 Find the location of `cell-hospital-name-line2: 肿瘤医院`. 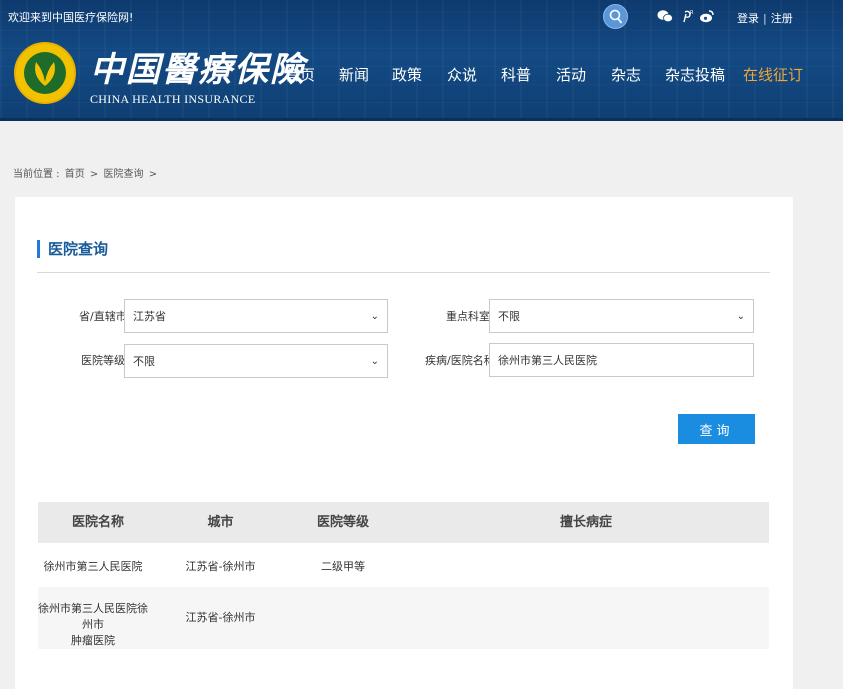

cell-hospital-name-line2: 肿瘤医院 is located at coordinates (93, 640).